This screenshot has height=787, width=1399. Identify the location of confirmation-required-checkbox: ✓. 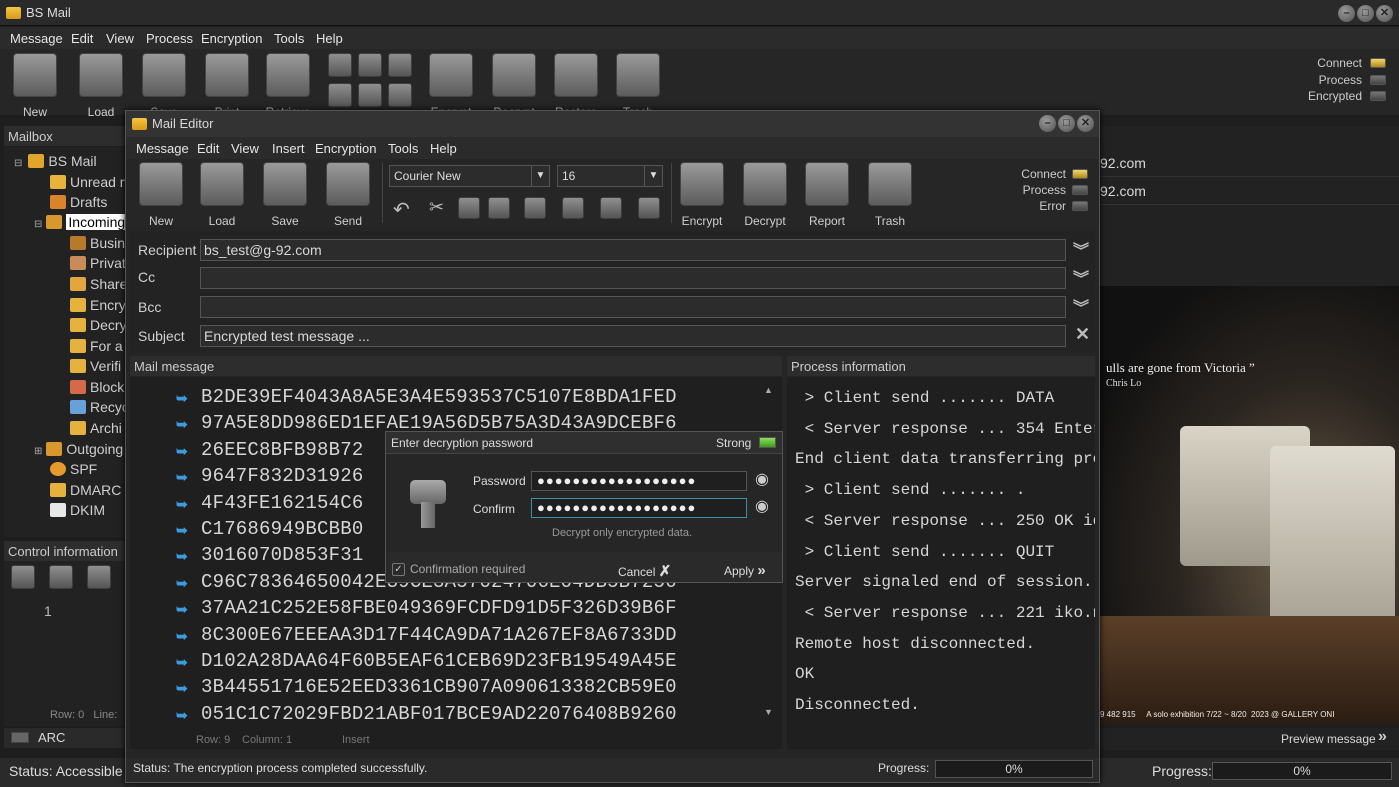
(398, 569).